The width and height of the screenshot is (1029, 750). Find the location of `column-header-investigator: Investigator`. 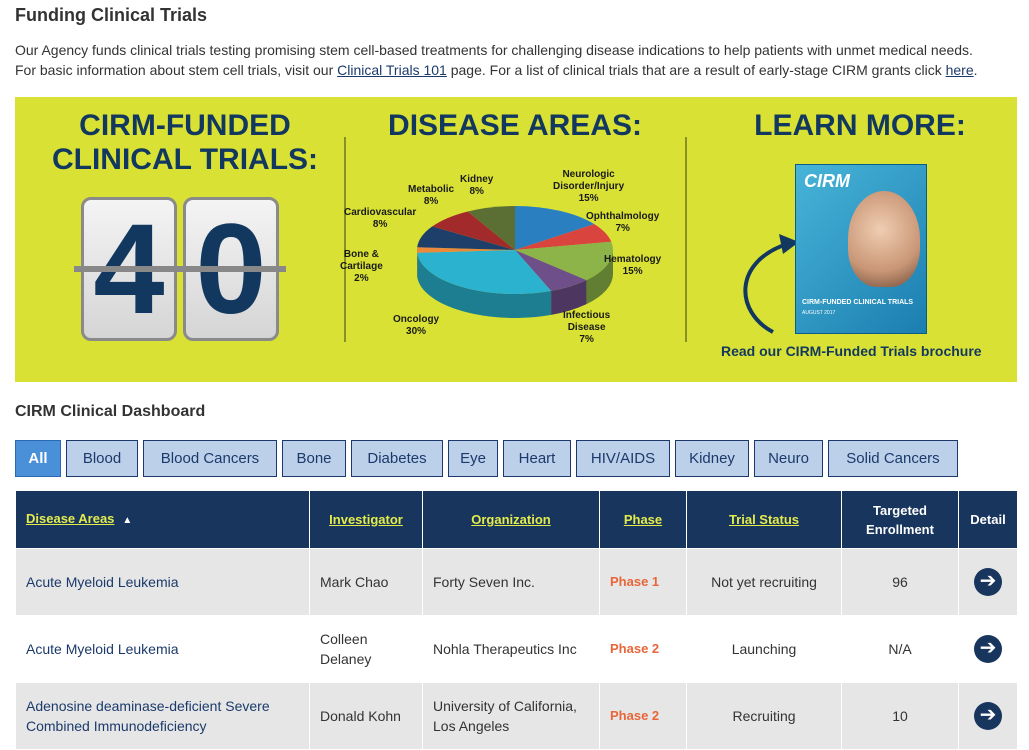

column-header-investigator: Investigator is located at coordinates (366, 520).